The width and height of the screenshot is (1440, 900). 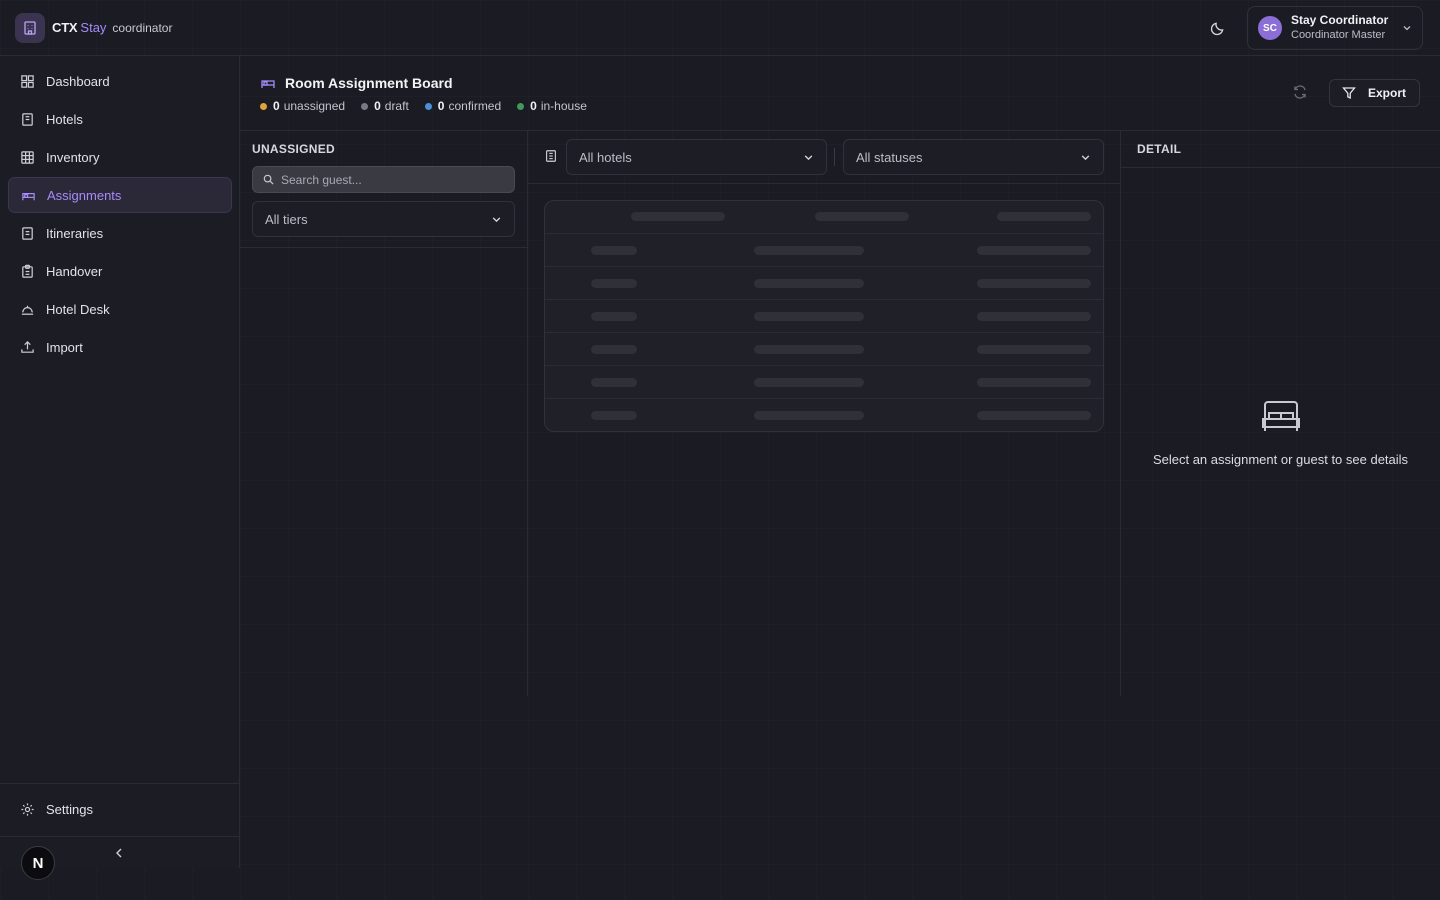 I want to click on refresh-button, so click(x=1301, y=93).